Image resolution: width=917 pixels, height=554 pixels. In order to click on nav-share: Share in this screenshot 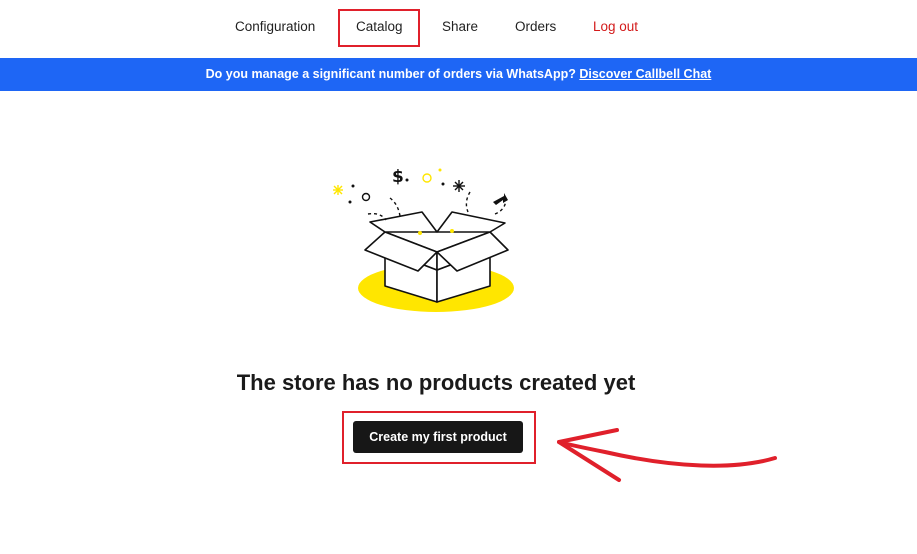, I will do `click(460, 27)`.